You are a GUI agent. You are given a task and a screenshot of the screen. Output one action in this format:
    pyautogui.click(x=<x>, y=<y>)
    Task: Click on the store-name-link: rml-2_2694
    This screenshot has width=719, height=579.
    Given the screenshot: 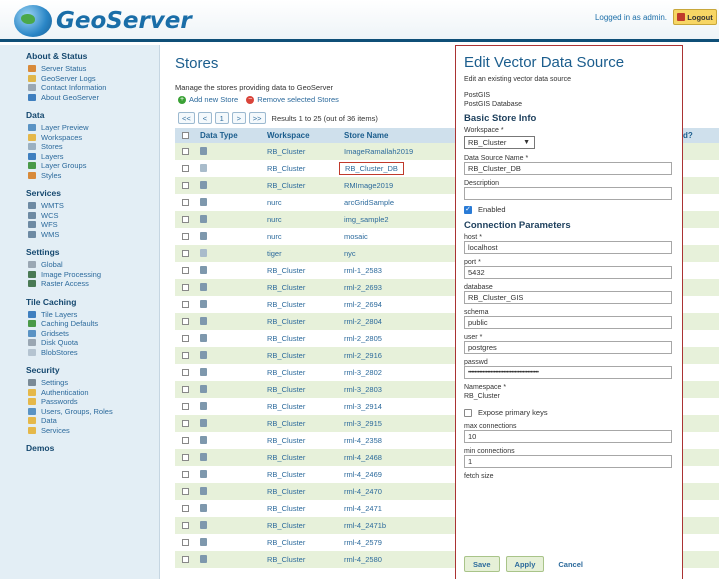 What is the action you would take?
    pyautogui.click(x=363, y=304)
    